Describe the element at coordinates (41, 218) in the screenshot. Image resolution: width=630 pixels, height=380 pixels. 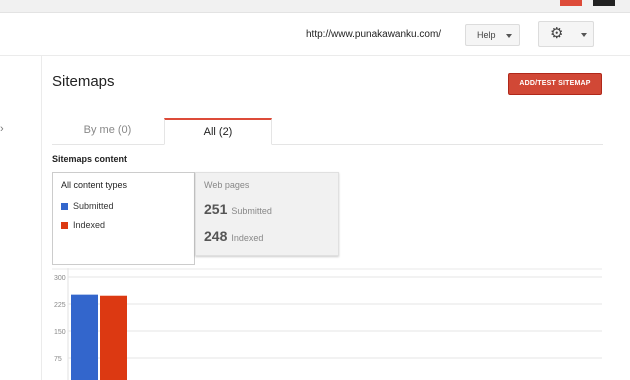
I see `sidebar-divider` at that location.